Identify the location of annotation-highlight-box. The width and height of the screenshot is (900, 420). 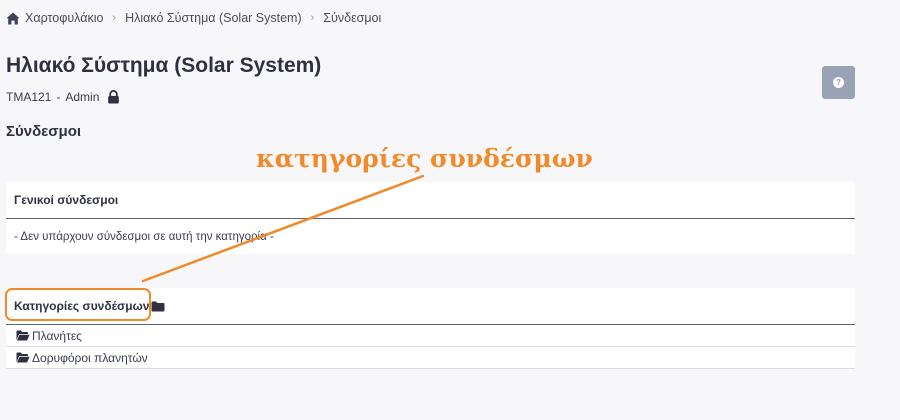
(78, 304).